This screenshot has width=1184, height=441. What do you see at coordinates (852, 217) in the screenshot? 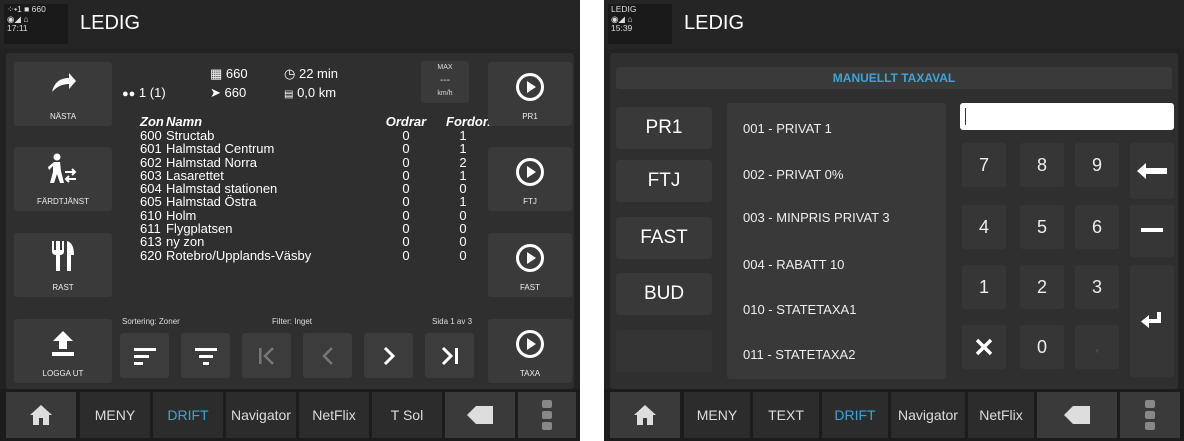
I see `list-item: 003 - MINPRIS PRIVAT 3` at bounding box center [852, 217].